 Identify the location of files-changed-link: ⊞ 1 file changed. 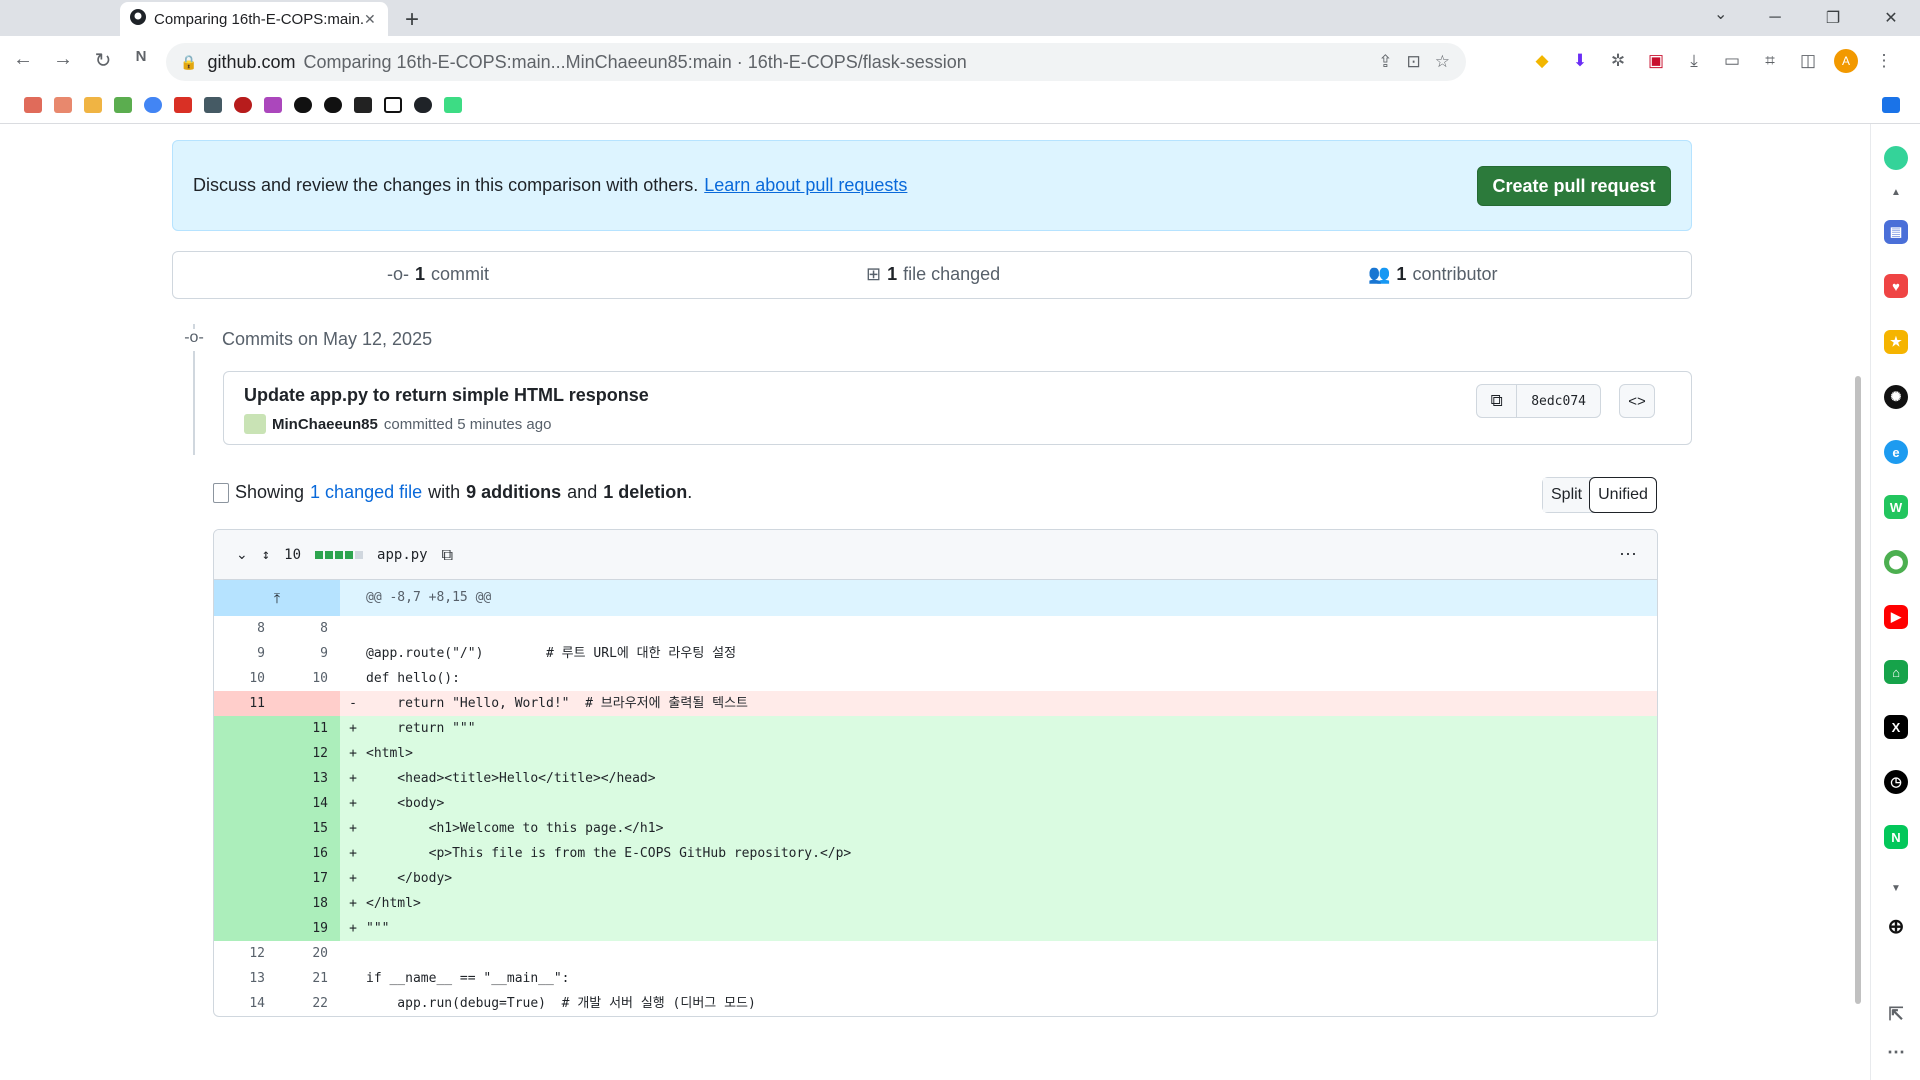
(933, 274).